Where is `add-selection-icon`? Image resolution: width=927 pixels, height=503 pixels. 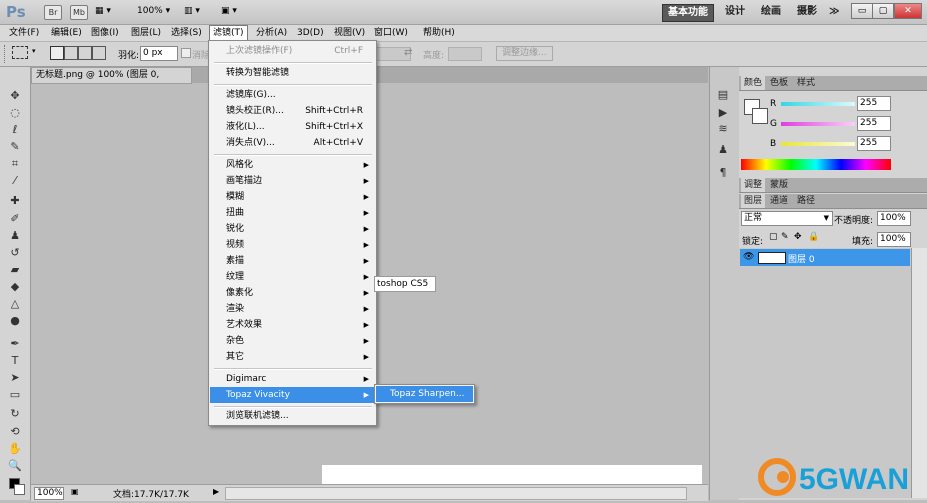
add-selection-icon is located at coordinates (71, 53).